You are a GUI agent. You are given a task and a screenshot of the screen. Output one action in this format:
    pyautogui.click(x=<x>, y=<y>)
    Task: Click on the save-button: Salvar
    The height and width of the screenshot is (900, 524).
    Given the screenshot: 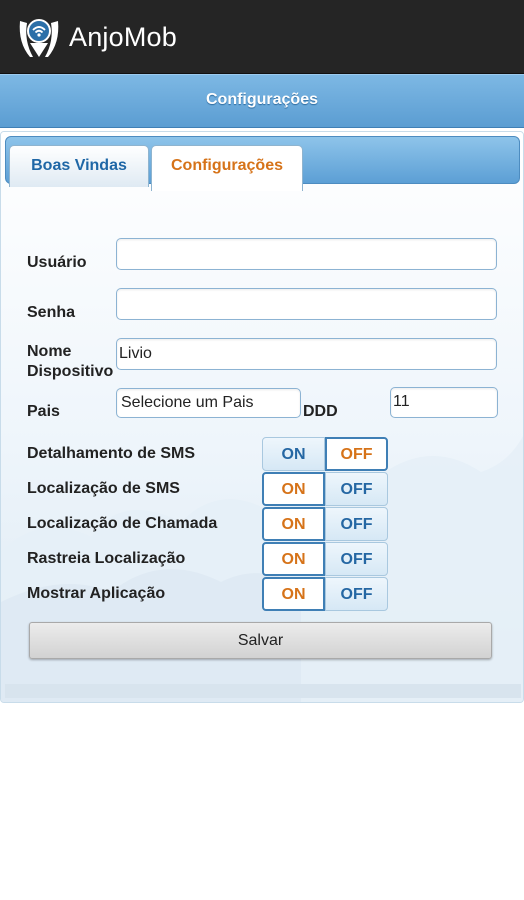 What is the action you would take?
    pyautogui.click(x=260, y=640)
    